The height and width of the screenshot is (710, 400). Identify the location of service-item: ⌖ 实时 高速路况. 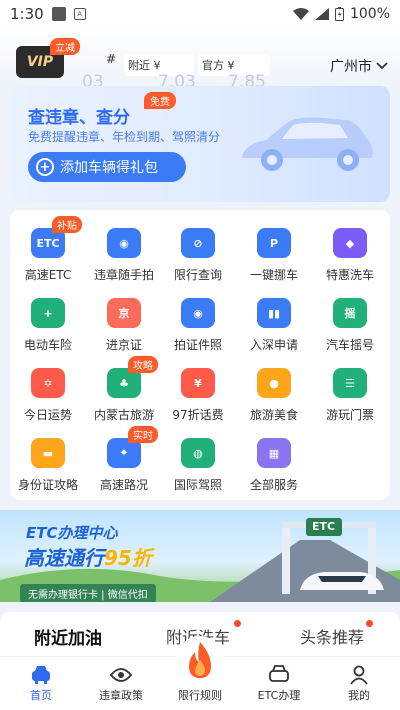
(124, 459).